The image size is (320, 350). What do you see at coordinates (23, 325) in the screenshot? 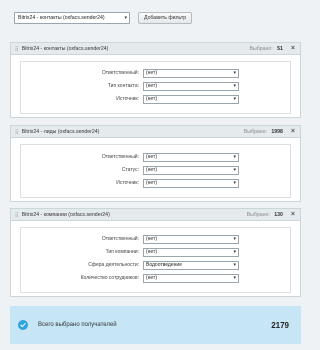
I see `check-circle-icon` at bounding box center [23, 325].